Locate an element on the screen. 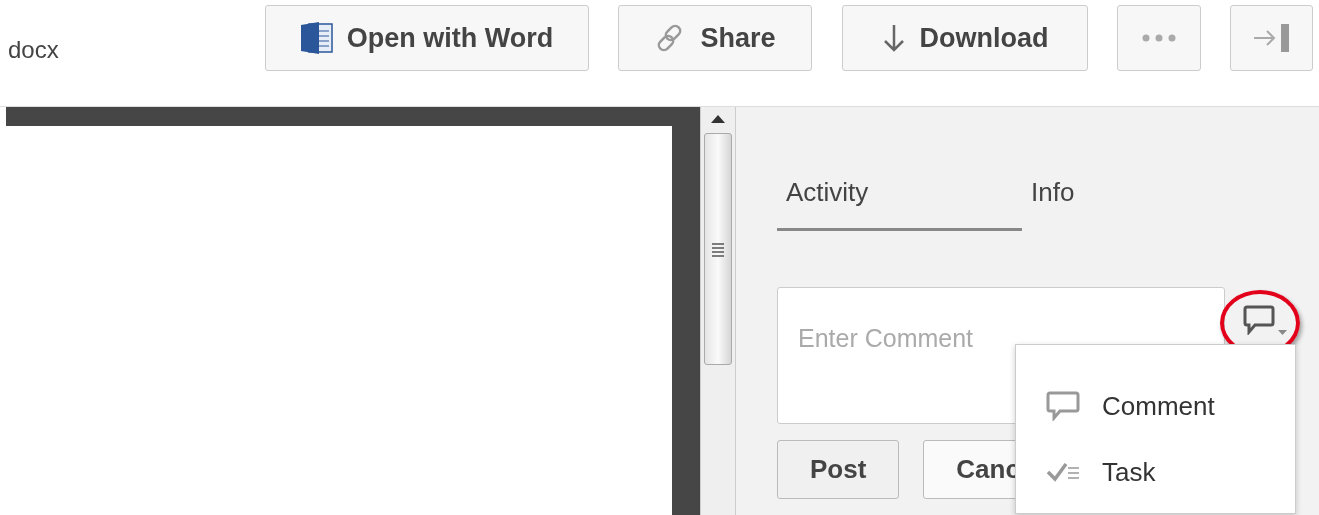 The height and width of the screenshot is (515, 1319). open-with-word-button: Open with Word is located at coordinates (427, 38).